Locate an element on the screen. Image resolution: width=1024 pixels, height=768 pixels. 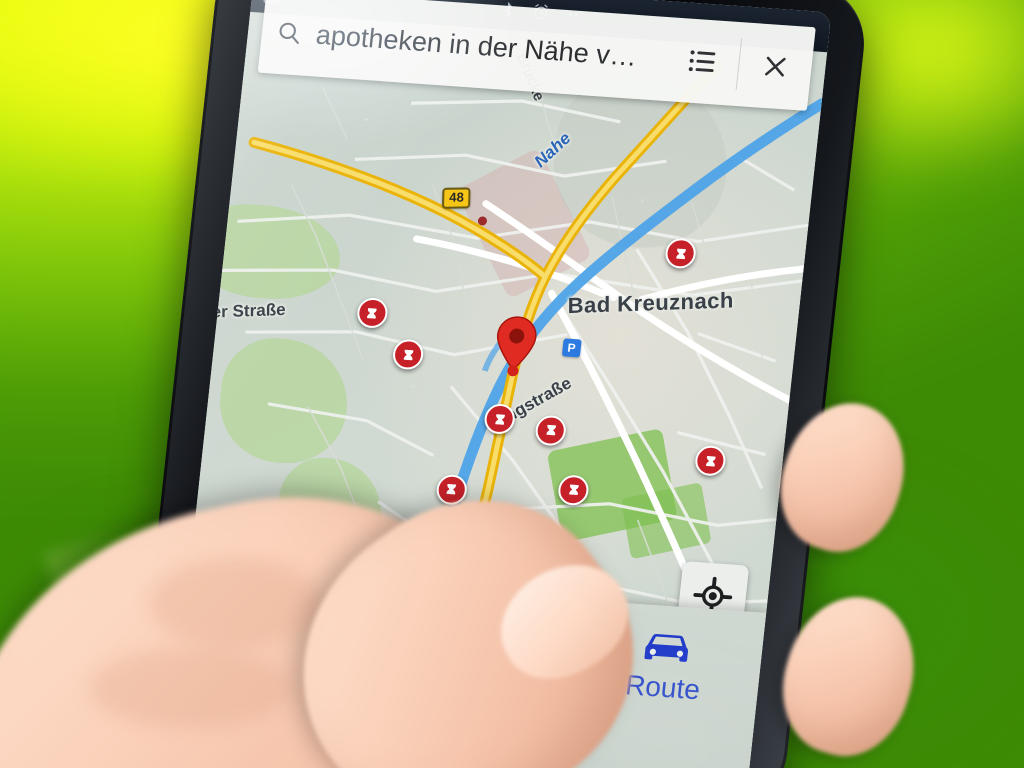
parking-badge: P is located at coordinates (571, 348).